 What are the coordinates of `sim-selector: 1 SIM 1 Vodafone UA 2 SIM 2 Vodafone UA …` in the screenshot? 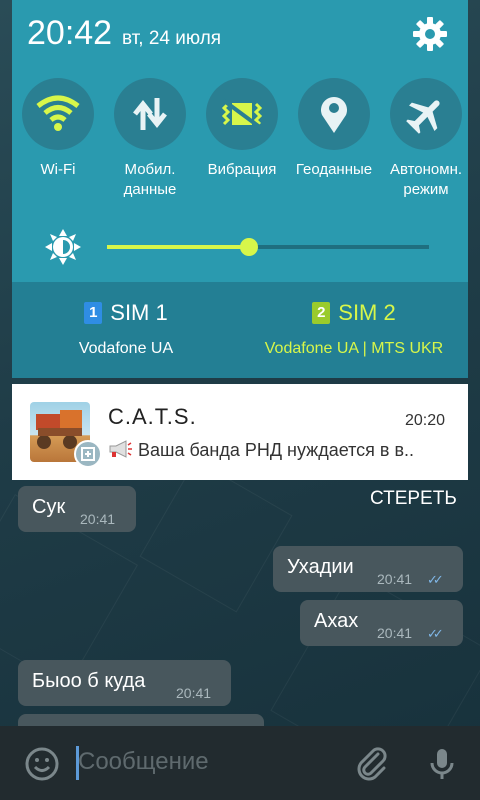 It's located at (240, 330).